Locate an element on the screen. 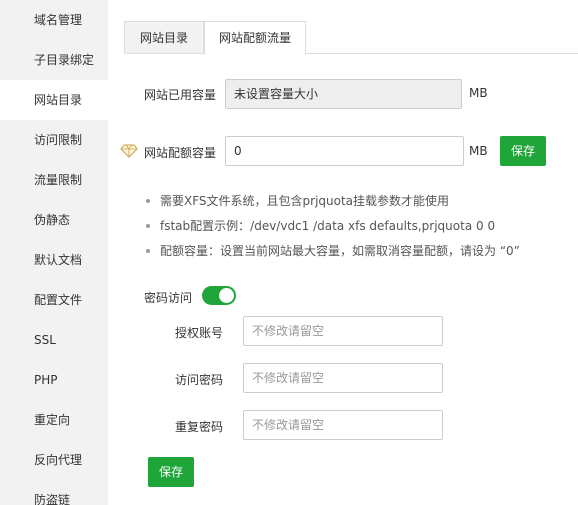  sidebar-item-config-file: 配置文件 is located at coordinates (54, 300).